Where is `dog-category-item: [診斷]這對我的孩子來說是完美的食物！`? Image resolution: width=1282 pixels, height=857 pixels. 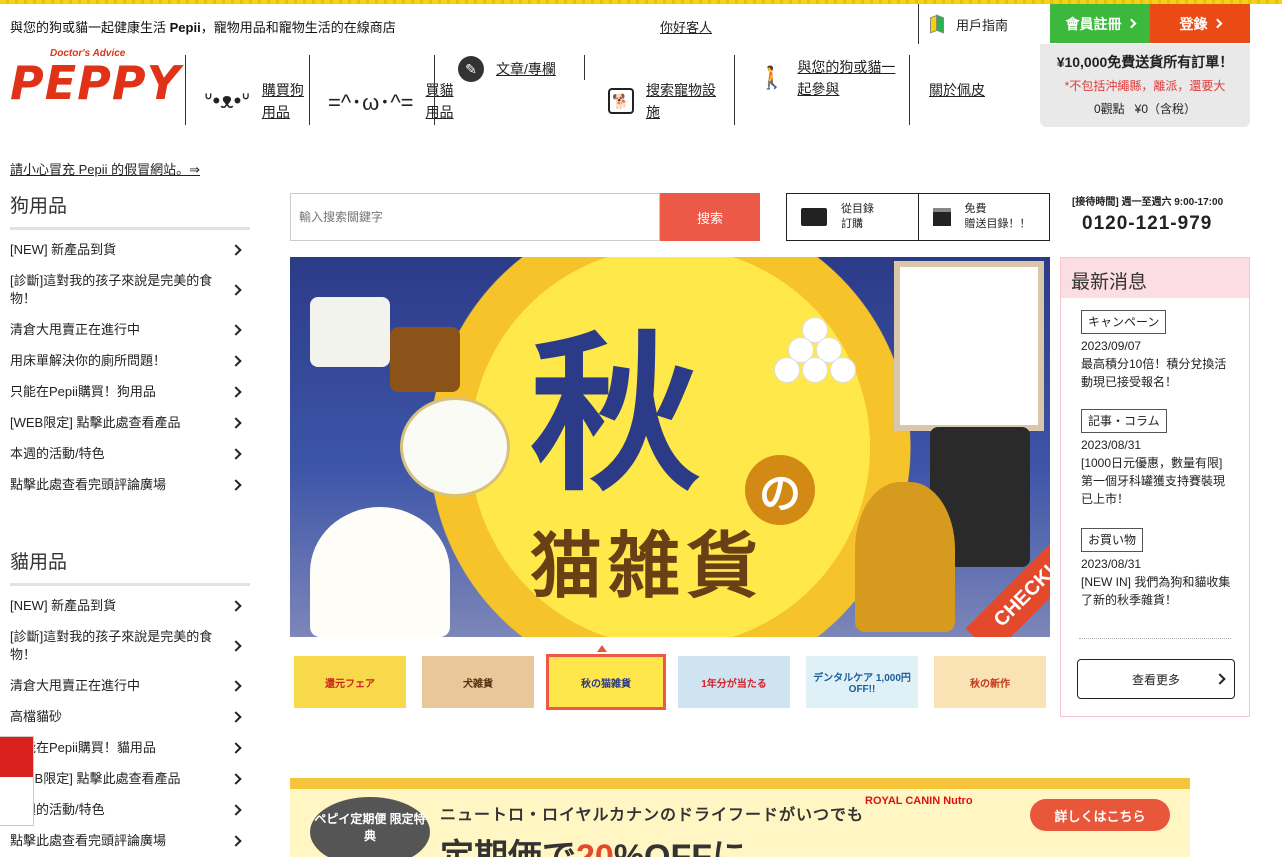
dog-category-item: [診斷]這對我的孩子來說是完美的食物！ is located at coordinates (130, 290).